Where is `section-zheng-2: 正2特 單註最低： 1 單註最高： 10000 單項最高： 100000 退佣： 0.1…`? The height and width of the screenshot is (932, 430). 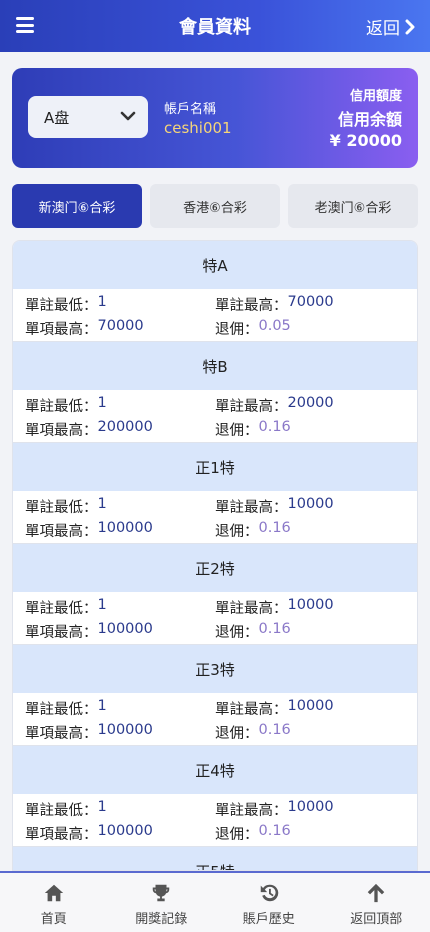
section-zheng-2: 正2特 單註最低： 1 單註最高： 10000 單項最高： 100000 退佣： 0.1… is located at coordinates (215, 594).